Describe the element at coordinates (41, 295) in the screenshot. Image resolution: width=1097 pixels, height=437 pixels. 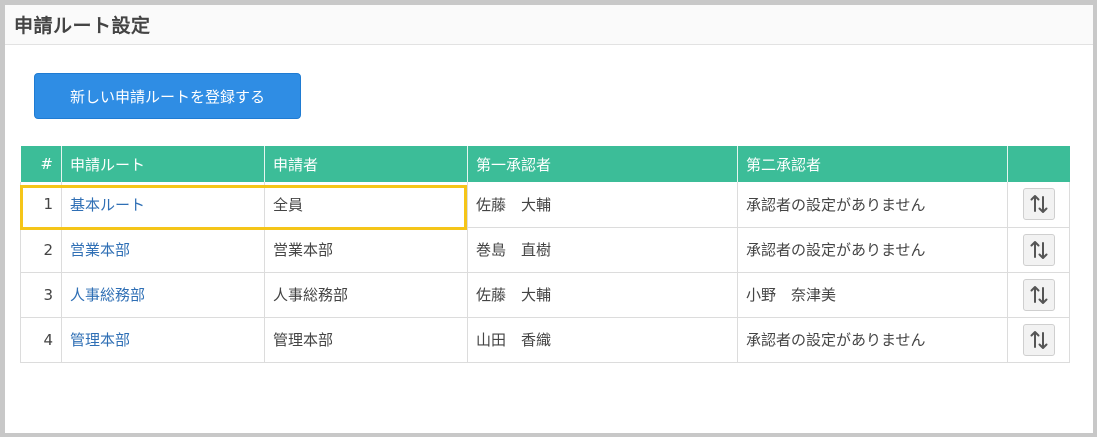
I see `row-number: 3` at that location.